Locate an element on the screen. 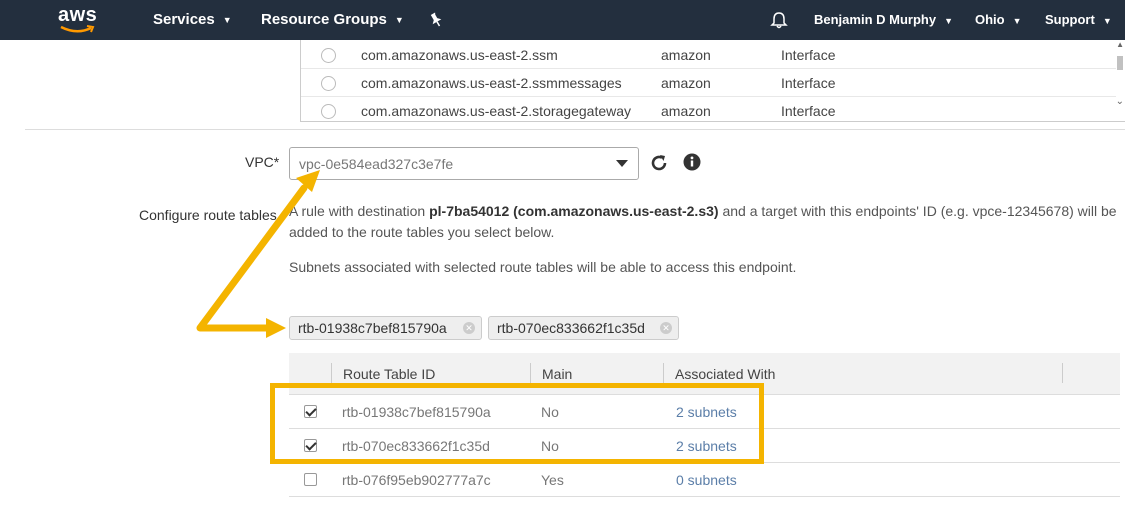  selected-route-table-tag: rtb-01938c7bef815790a ✕ is located at coordinates (385, 328).